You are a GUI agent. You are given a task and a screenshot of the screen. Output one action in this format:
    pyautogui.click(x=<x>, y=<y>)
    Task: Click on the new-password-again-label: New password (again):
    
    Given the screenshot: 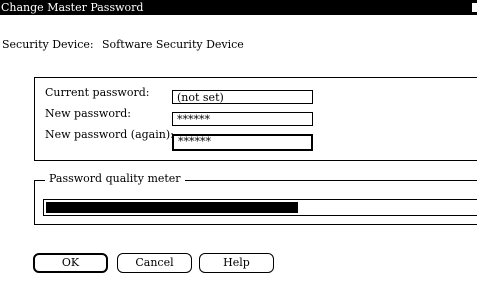 What is the action you would take?
    pyautogui.click(x=109, y=134)
    